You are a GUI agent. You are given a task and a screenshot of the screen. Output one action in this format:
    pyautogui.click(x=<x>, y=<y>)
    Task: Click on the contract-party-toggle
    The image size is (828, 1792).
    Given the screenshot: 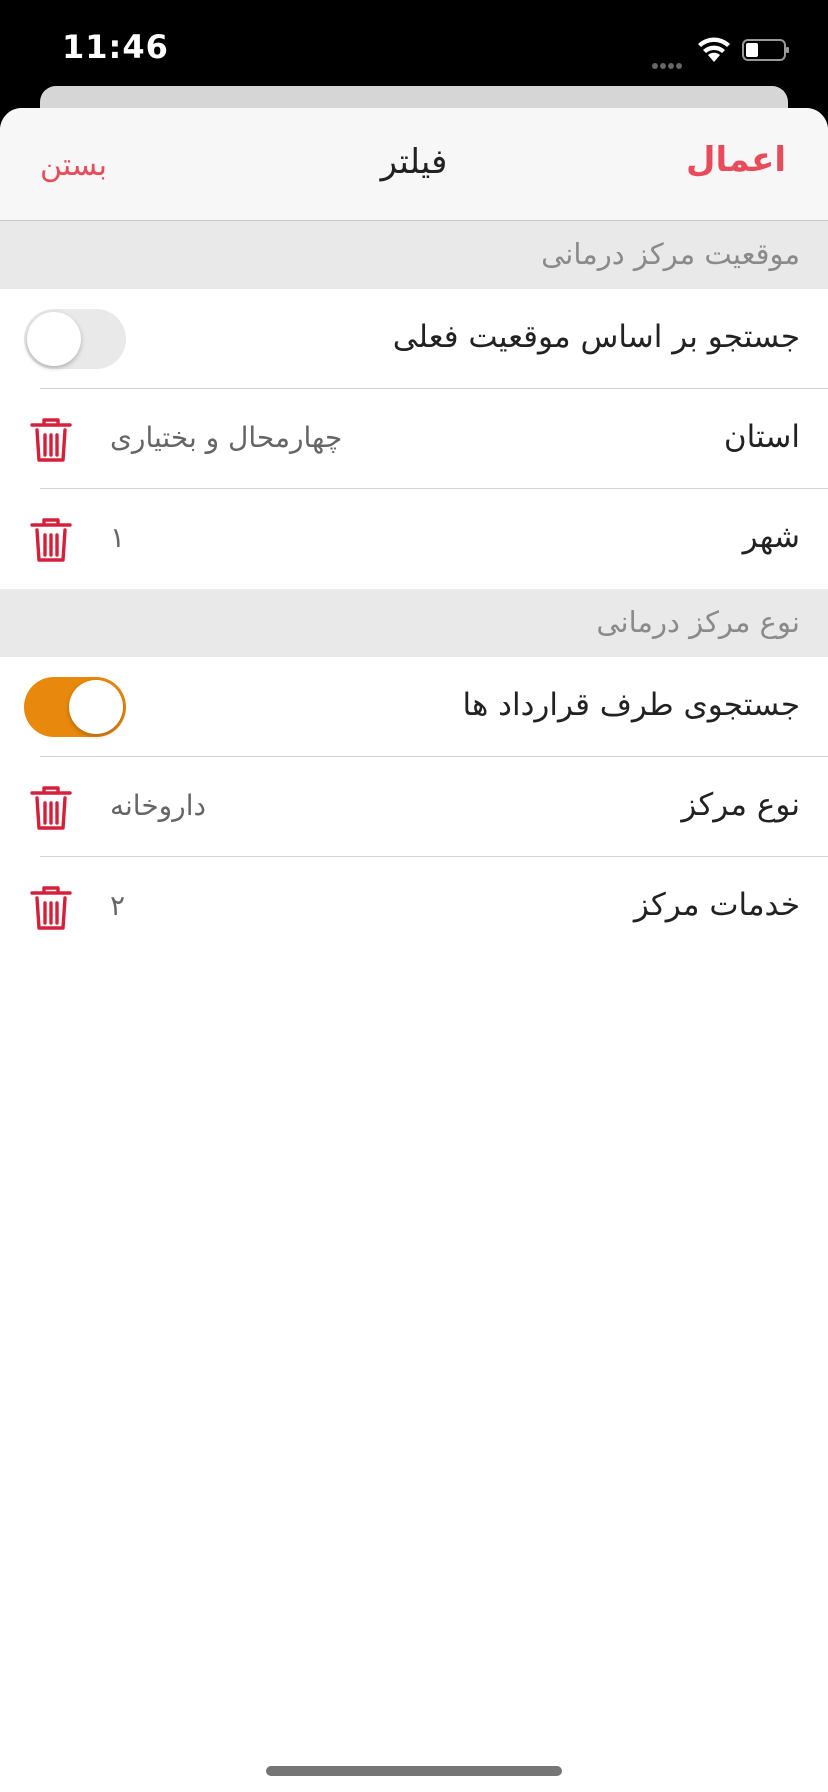 What is the action you would take?
    pyautogui.click(x=75, y=707)
    